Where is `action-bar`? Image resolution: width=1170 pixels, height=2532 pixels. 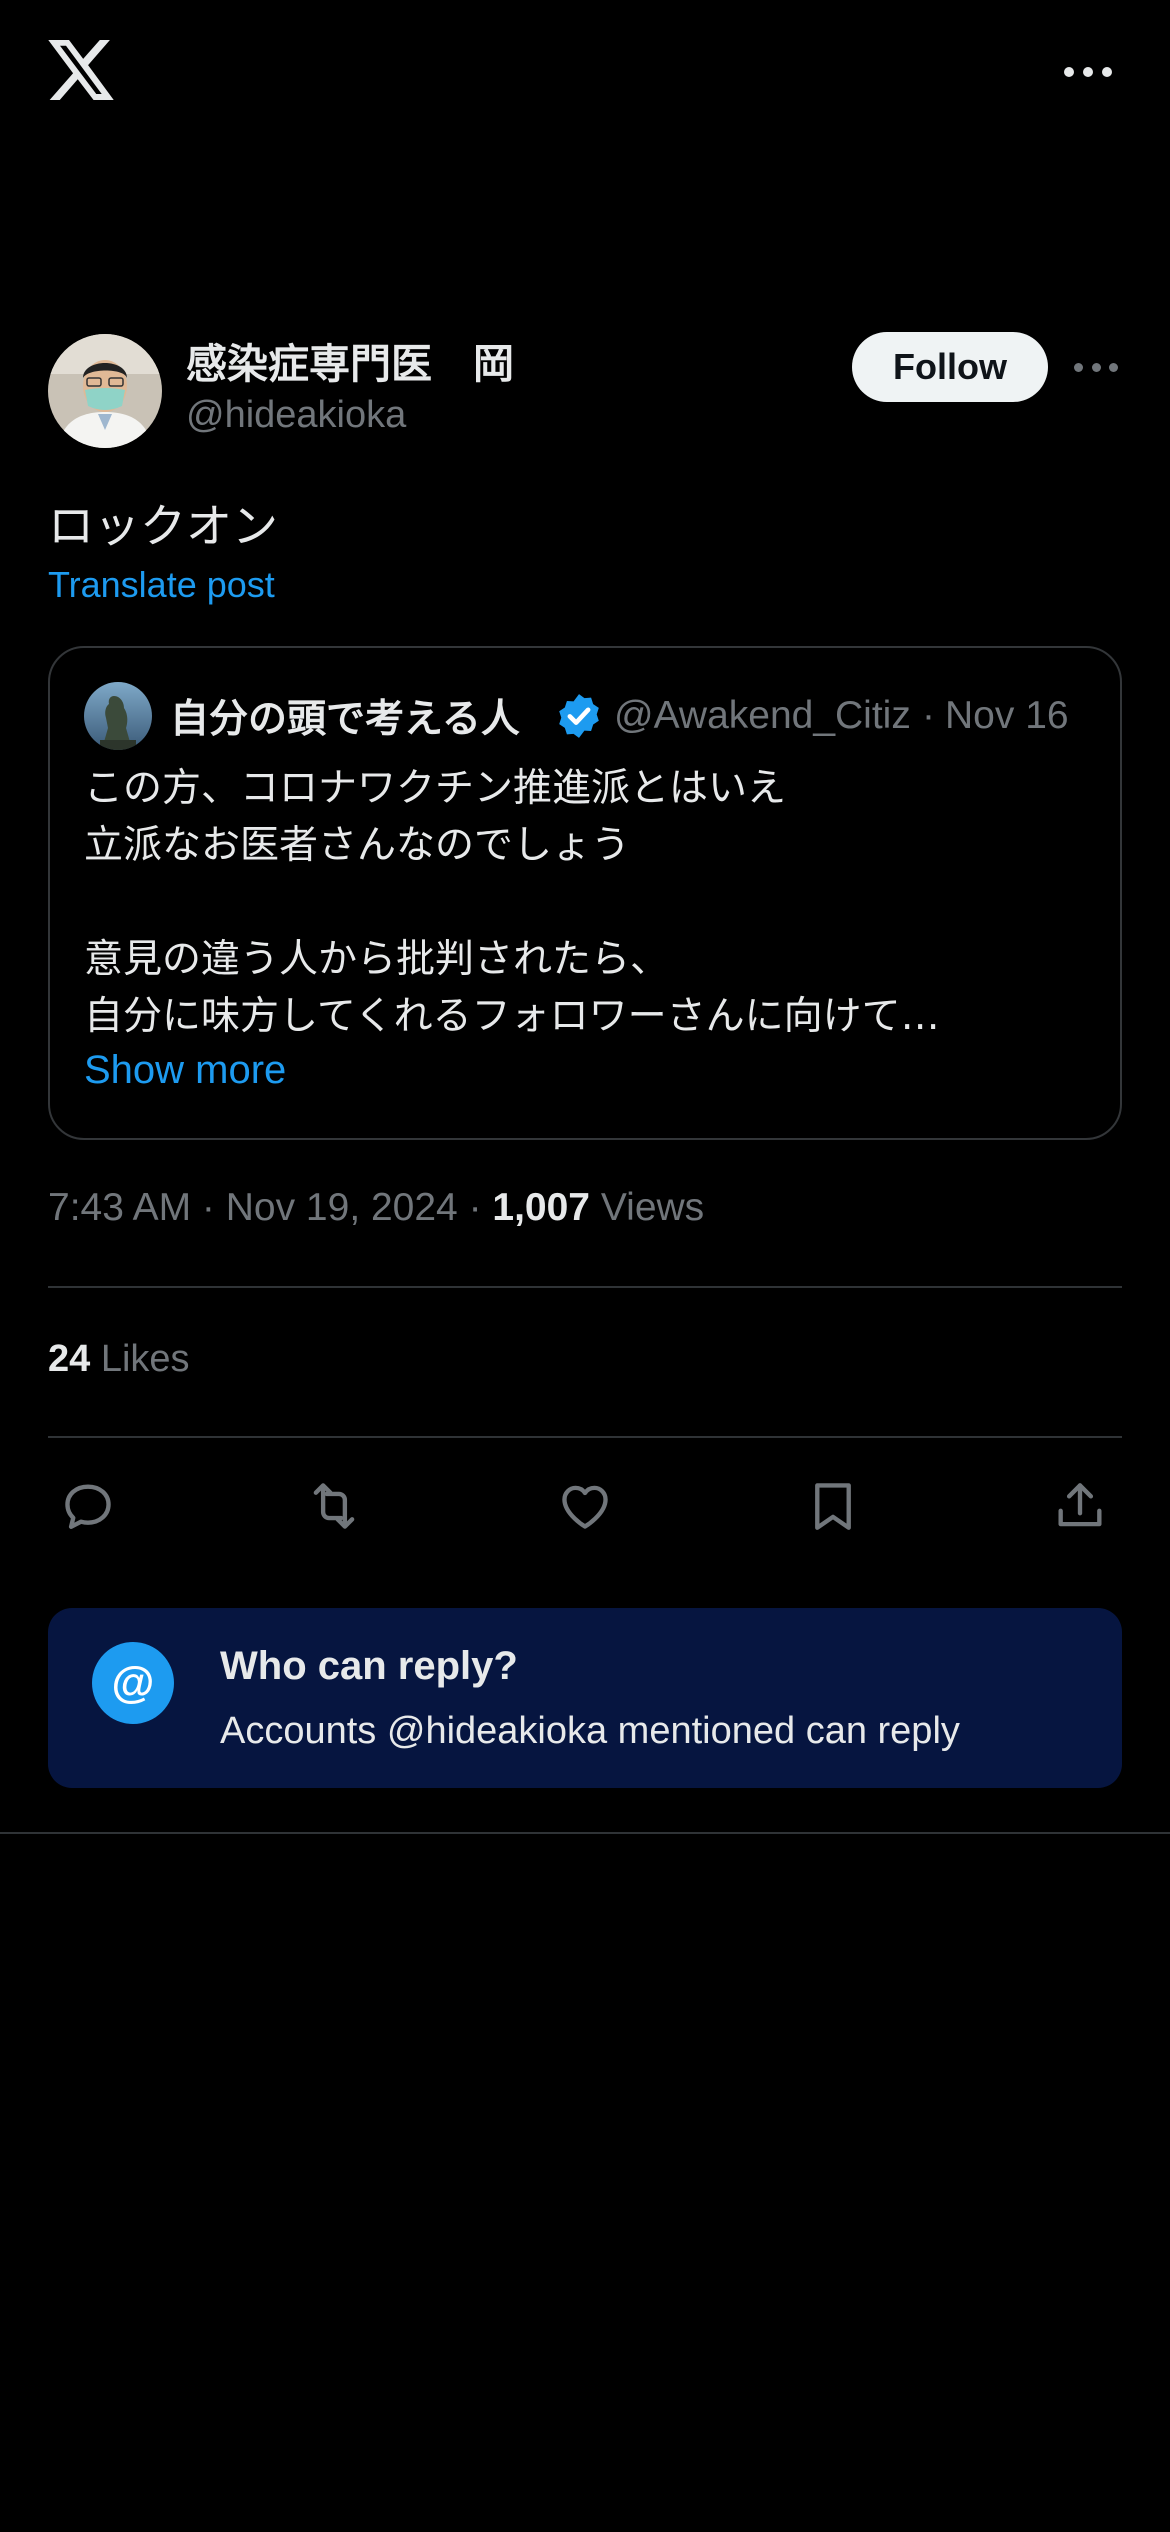
action-bar is located at coordinates (585, 1506).